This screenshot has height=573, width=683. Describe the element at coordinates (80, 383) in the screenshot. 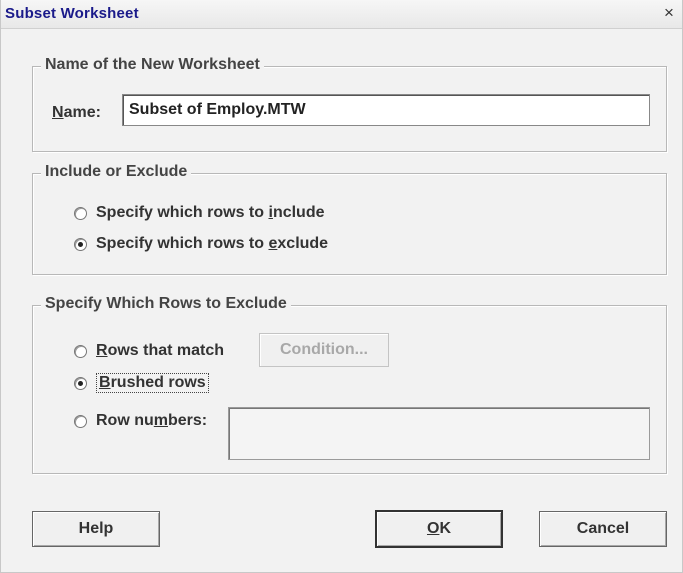

I see `brushed-rows-radio` at that location.